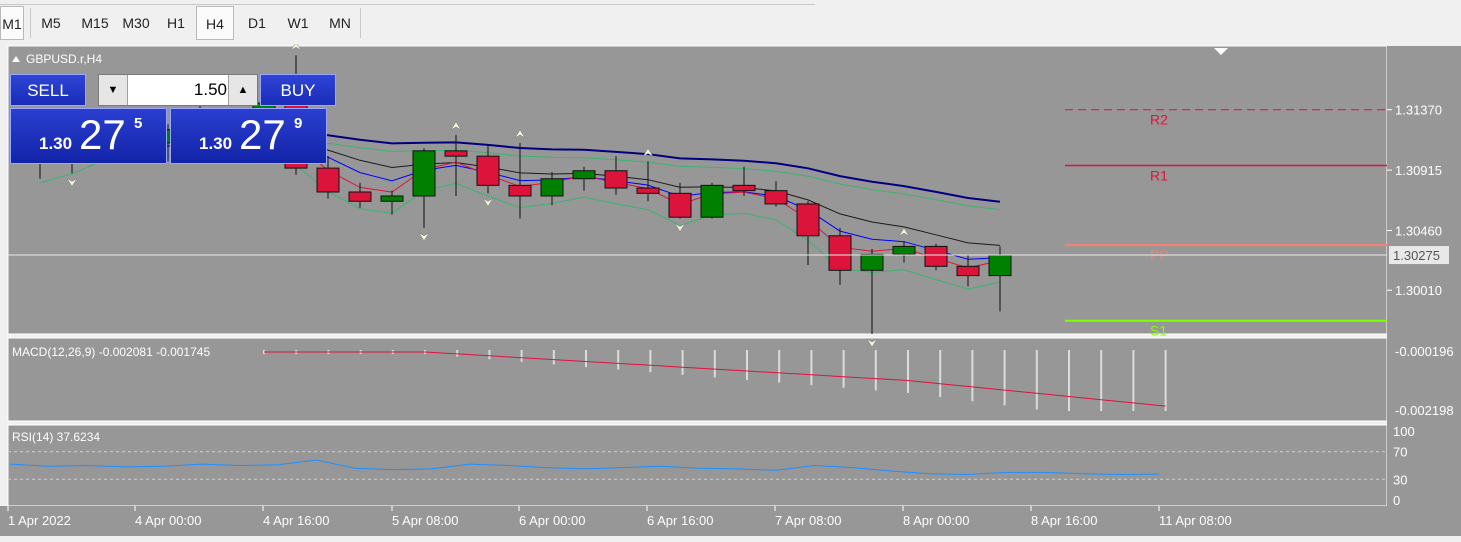 The height and width of the screenshot is (542, 1461). I want to click on timeframe-m30: M30, so click(136, 23).